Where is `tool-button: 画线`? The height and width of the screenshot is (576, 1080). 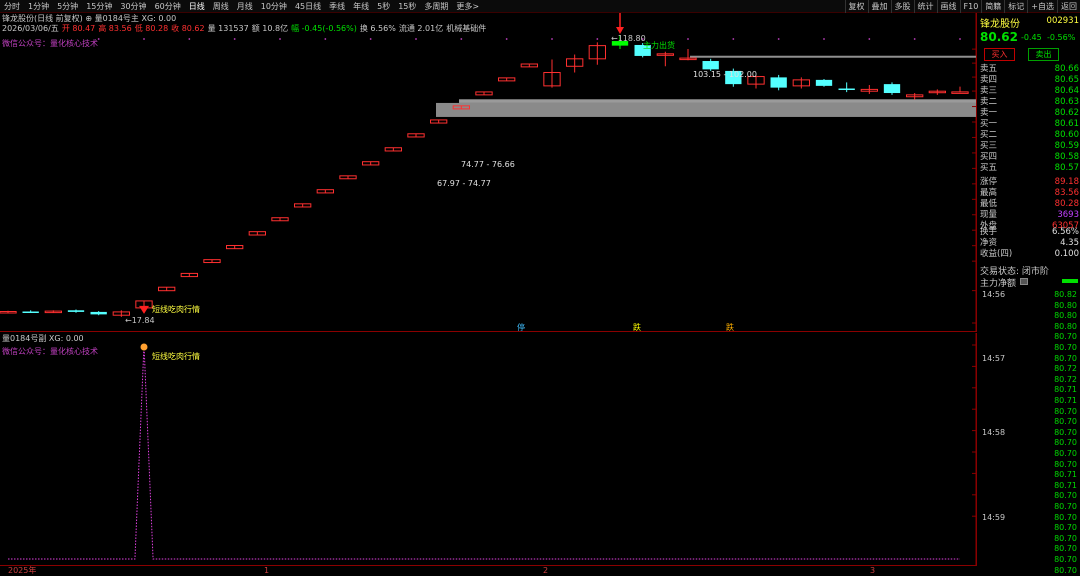
tool-button: 画线 is located at coordinates (948, 6).